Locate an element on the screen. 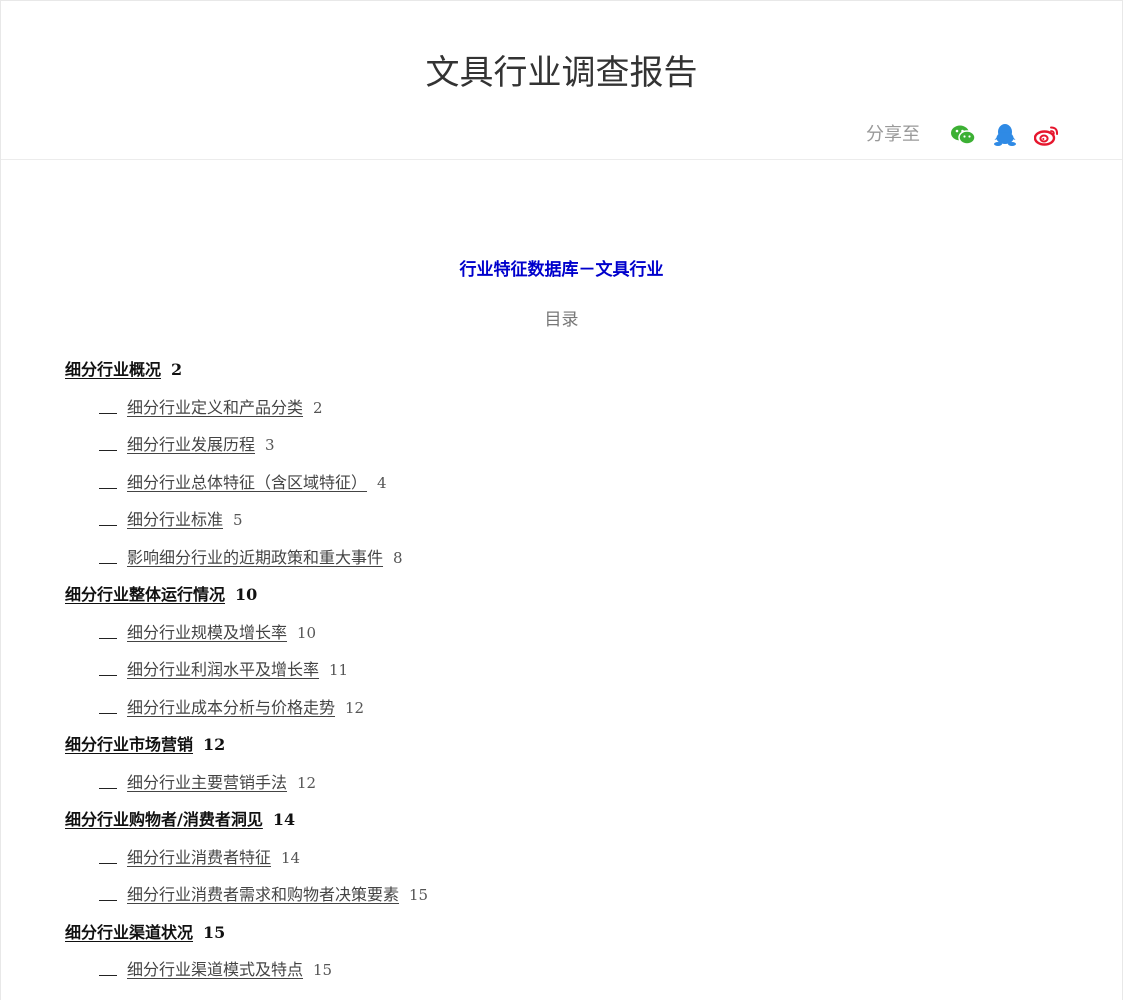 This screenshot has height=1000, width=1125. toc-entry-text: 细分行业购物者/消费者洞见 is located at coordinates (164, 819).